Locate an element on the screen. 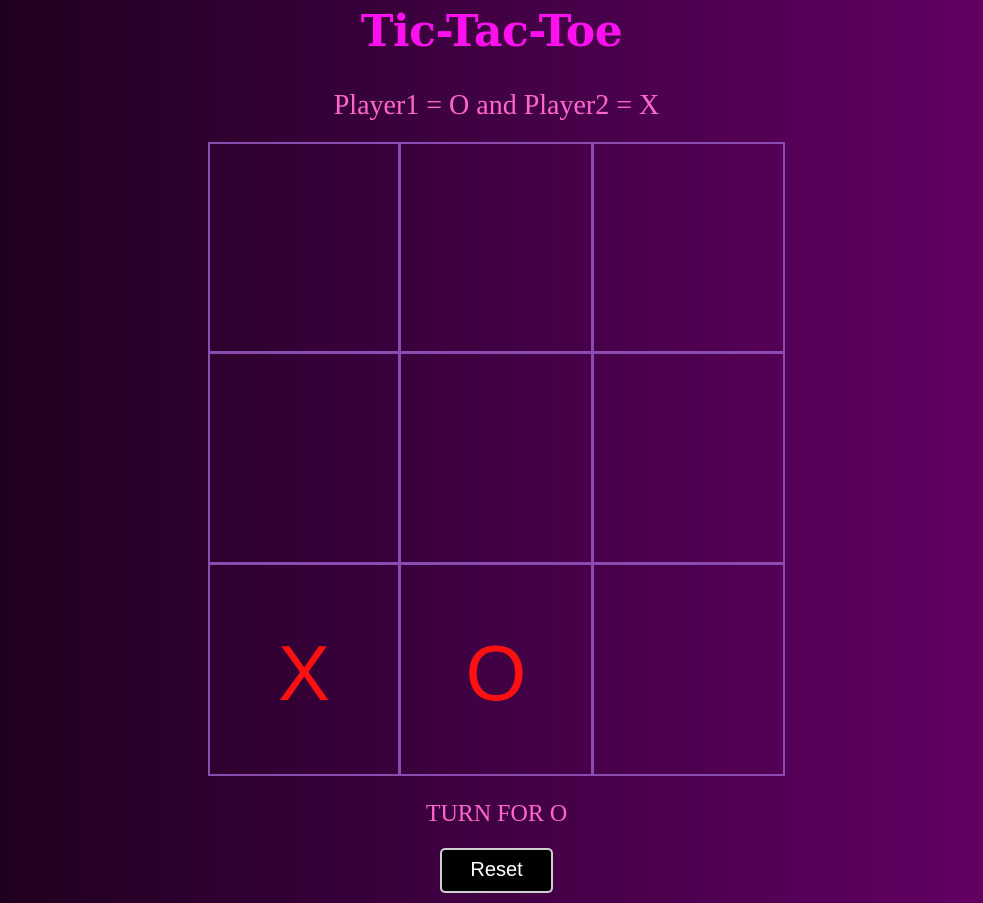 The width and height of the screenshot is (983, 903). cell-mark: X is located at coordinates (304, 673).